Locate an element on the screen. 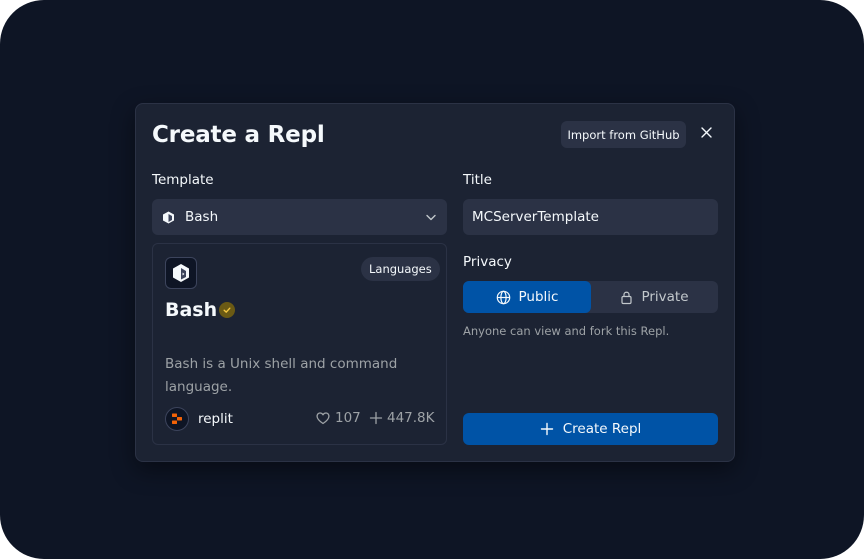  template-select: Bash is located at coordinates (299, 217).